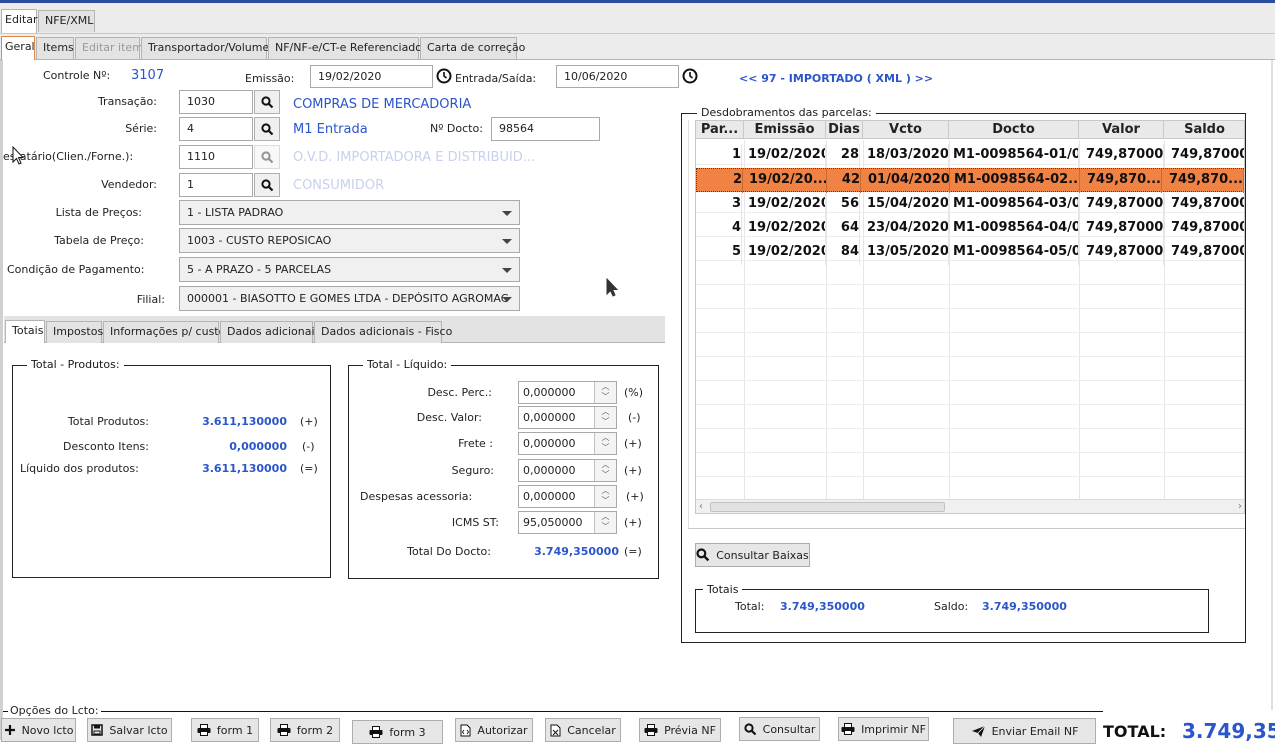 Image resolution: width=1275 pixels, height=744 pixels. I want to click on tab-nf-referenciados: NF/NF-e/CT-e Referenciados, so click(348, 48).